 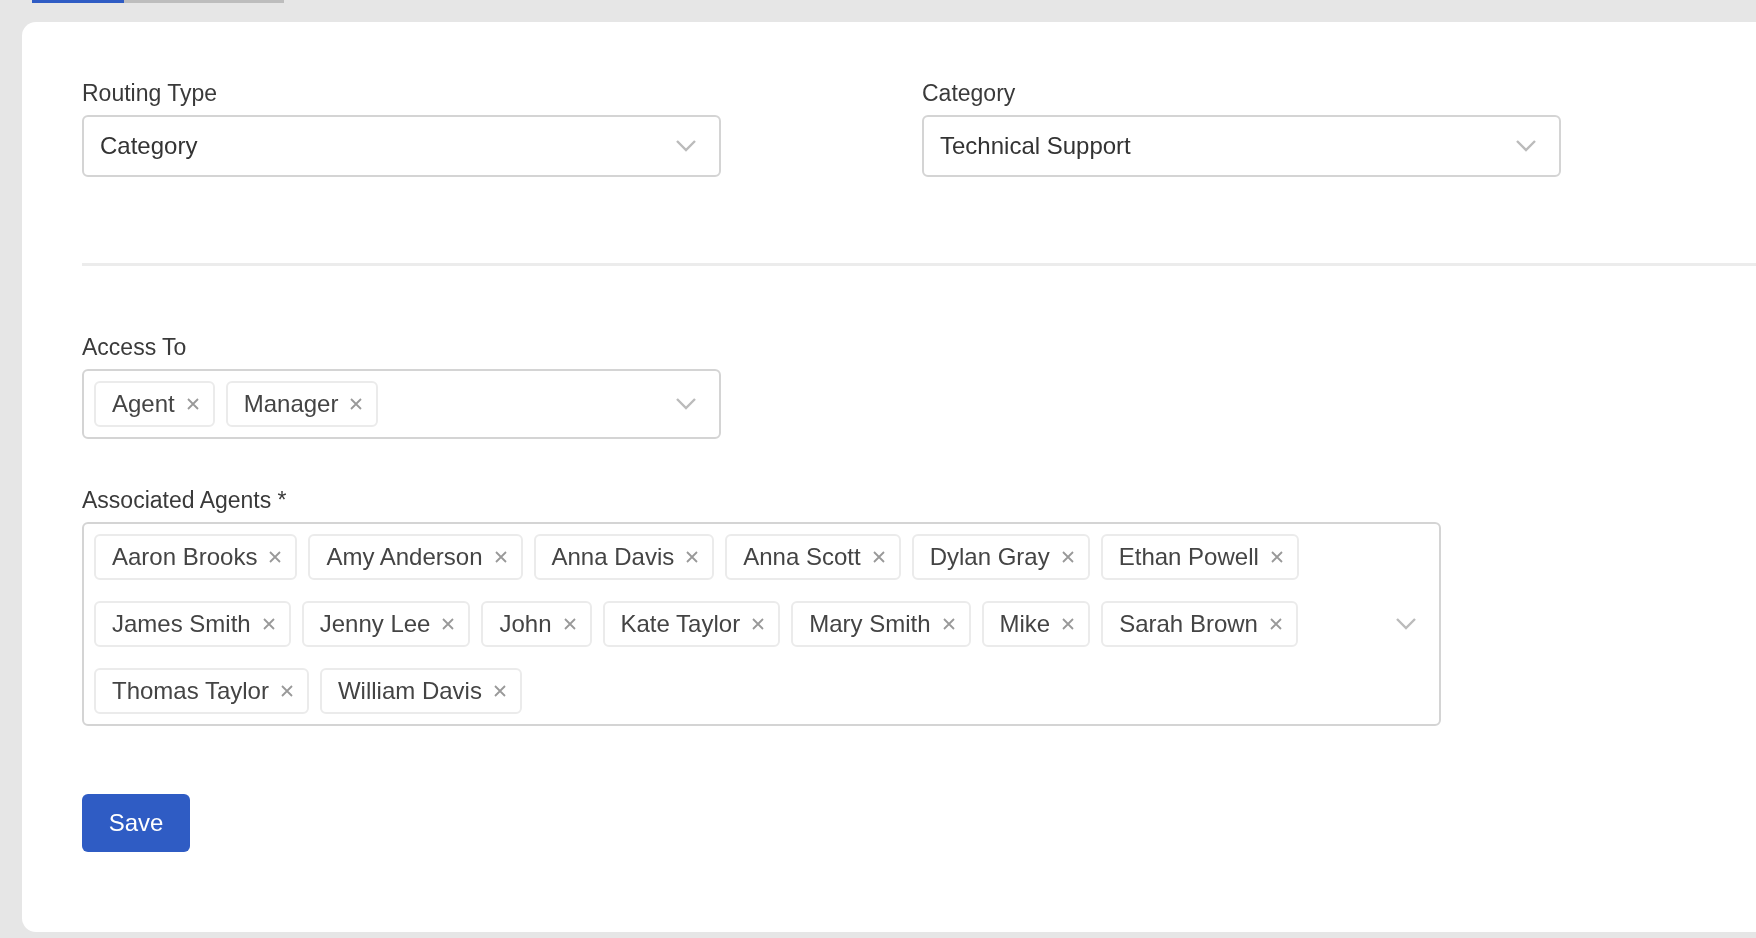 I want to click on tag-chip: Anna Davis, so click(x=624, y=557).